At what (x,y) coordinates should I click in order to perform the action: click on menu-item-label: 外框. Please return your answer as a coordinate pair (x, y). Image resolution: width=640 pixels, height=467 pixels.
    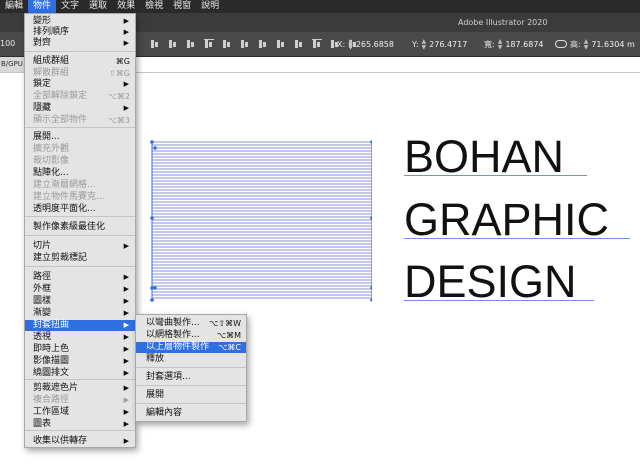
    Looking at the image, I should click on (42, 289).